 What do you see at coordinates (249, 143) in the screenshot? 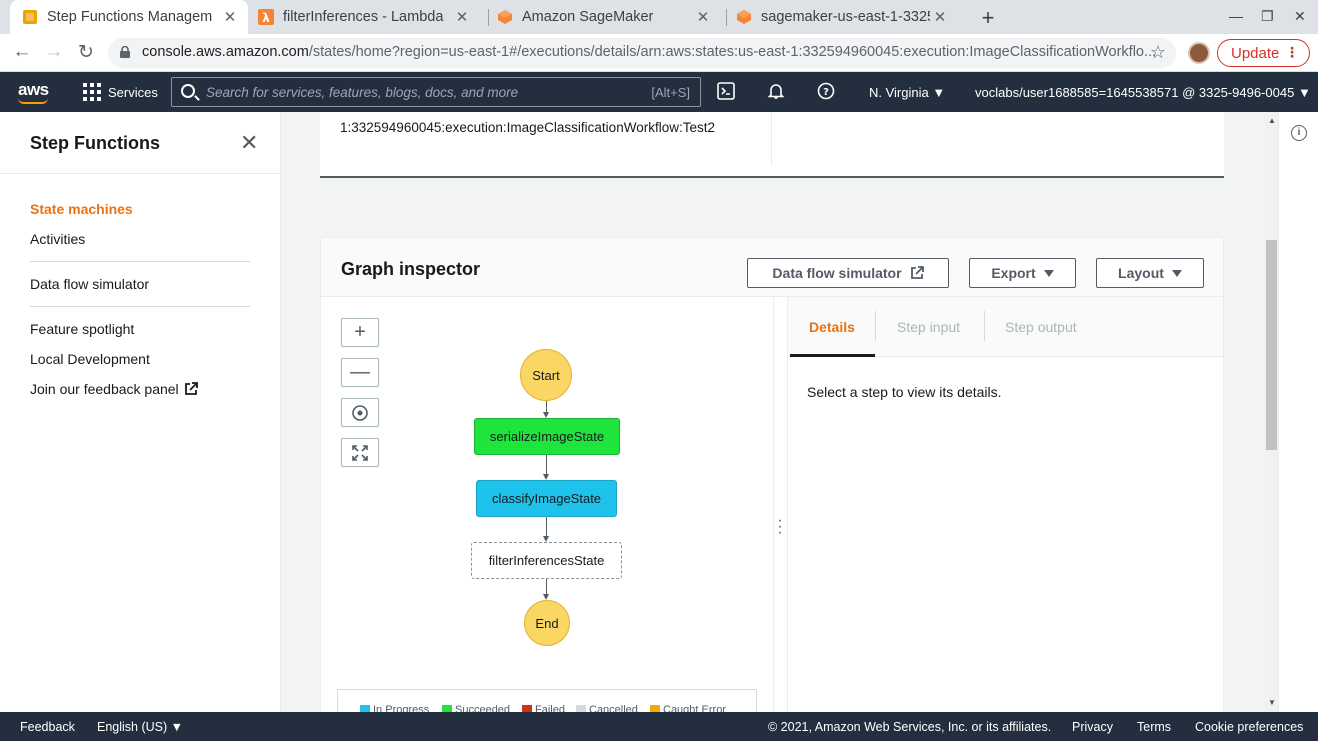
I see `close-sidebar-icon: ✕` at bounding box center [249, 143].